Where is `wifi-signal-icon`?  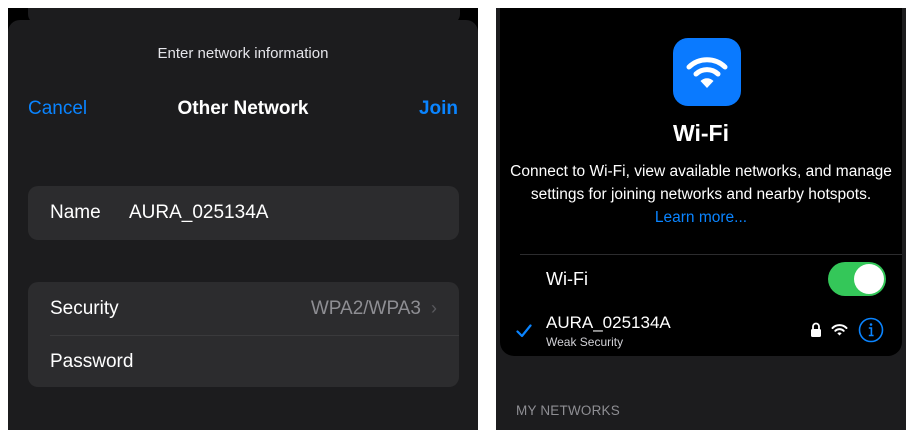
wifi-signal-icon is located at coordinates (839, 330).